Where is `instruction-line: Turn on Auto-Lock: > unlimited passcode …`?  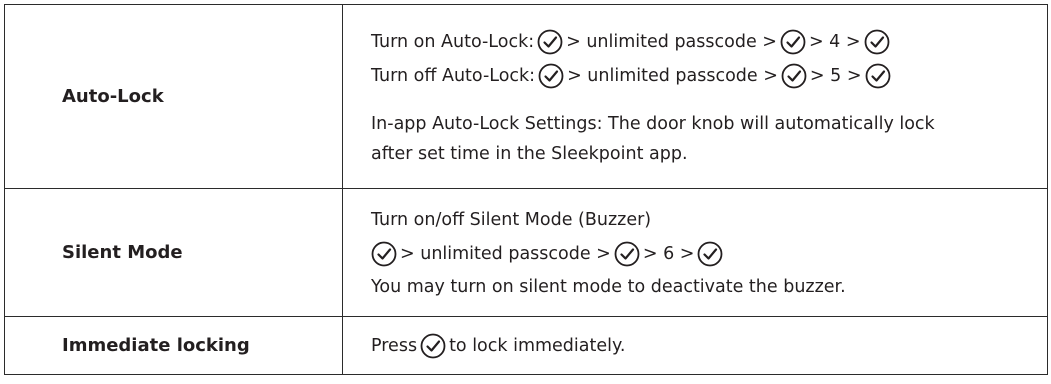
instruction-line: Turn on Auto-Lock: > unlimited passcode … is located at coordinates (709, 42).